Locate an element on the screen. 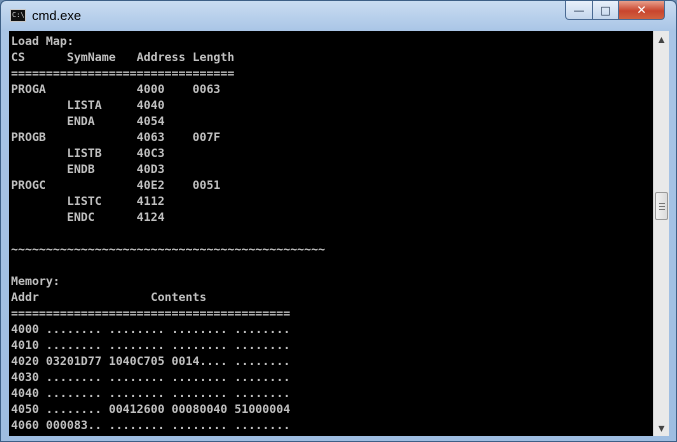  console-line: PROGB 4063 007F is located at coordinates (116, 137).